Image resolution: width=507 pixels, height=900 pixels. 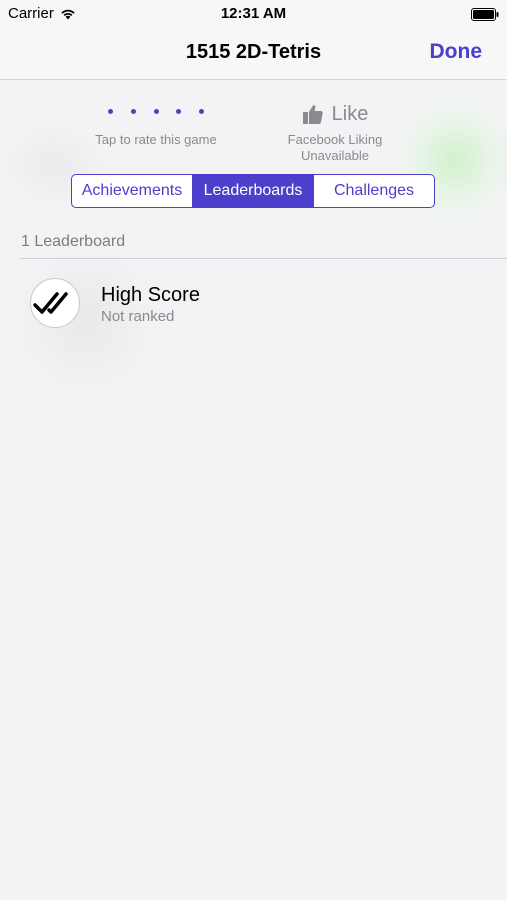 I want to click on tab-leaderboards: Leaderboards, so click(x=253, y=191).